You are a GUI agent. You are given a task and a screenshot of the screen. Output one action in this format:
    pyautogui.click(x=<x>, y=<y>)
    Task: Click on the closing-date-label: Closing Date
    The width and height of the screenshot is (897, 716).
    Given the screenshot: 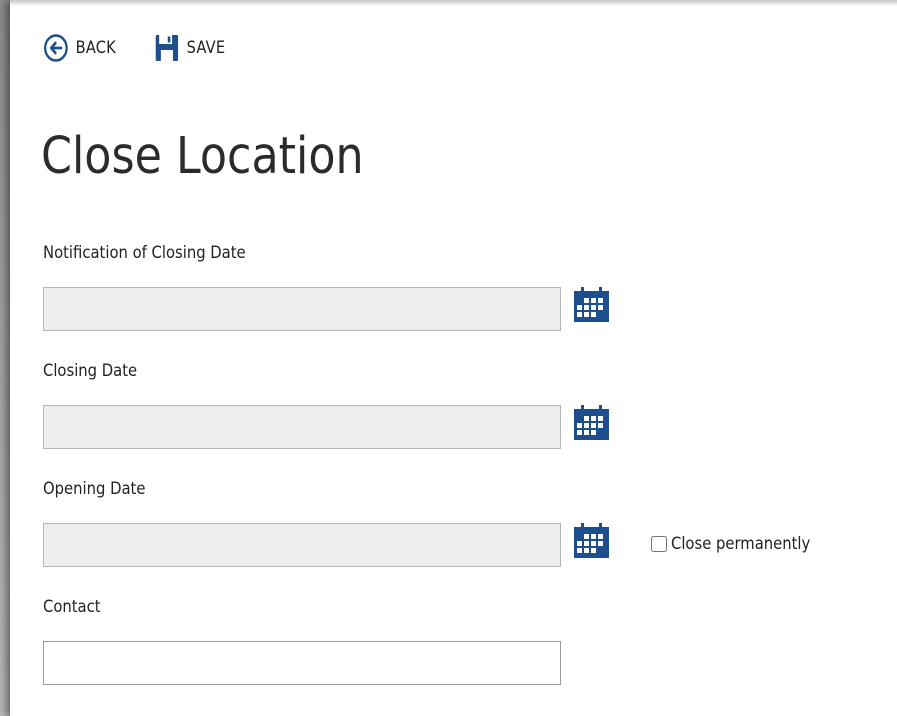 What is the action you would take?
    pyautogui.click(x=90, y=371)
    